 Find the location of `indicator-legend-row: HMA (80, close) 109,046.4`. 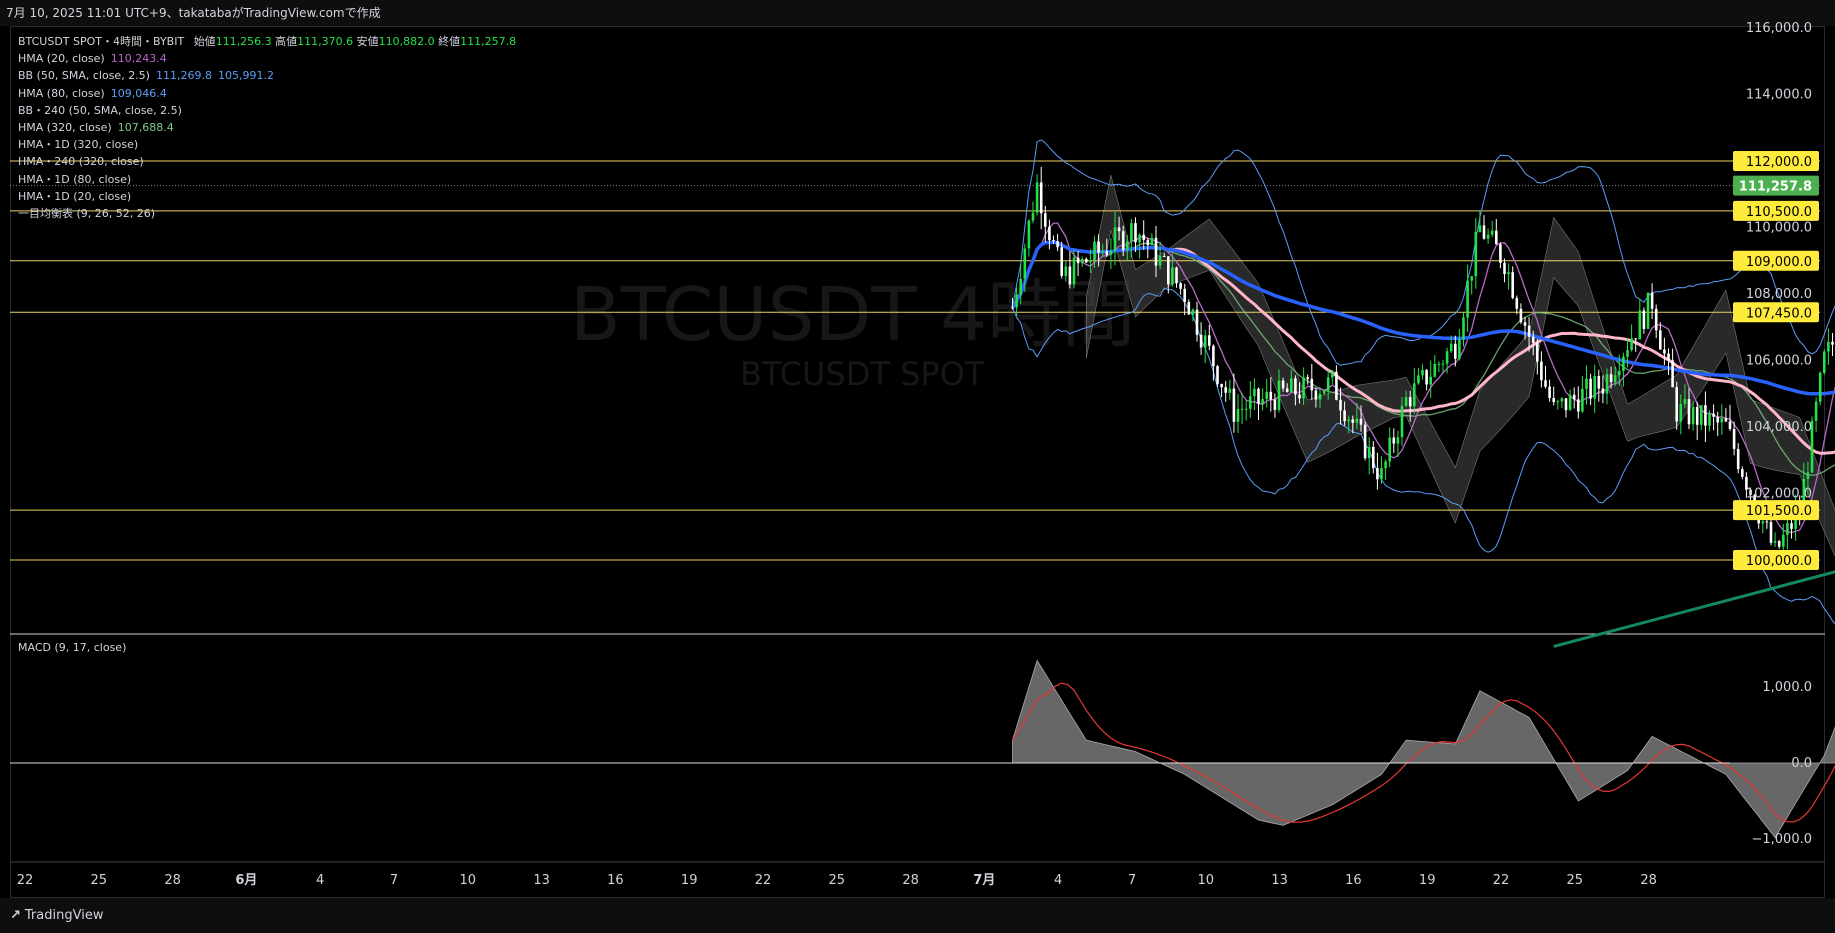

indicator-legend-row: HMA (80, close) 109,046.4 is located at coordinates (267, 93).